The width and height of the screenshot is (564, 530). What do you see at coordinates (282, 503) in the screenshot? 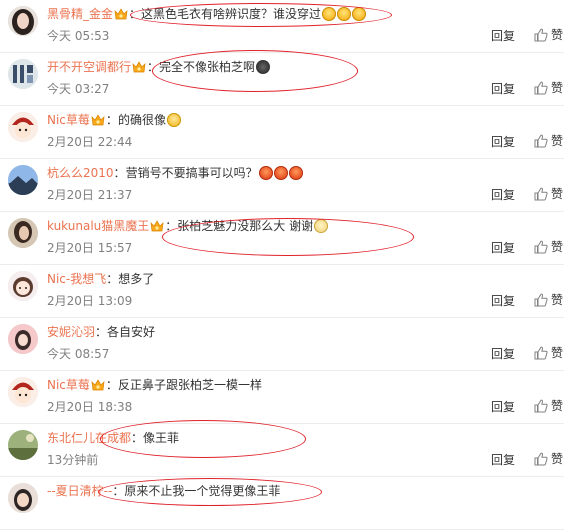
I see `comment-row: --夏日清柠--：原来不止我一个觉得更像王菲` at bounding box center [282, 503].